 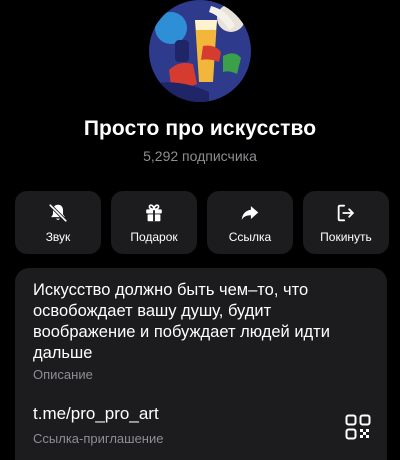 What do you see at coordinates (154, 212) in the screenshot?
I see `gift-icon` at bounding box center [154, 212].